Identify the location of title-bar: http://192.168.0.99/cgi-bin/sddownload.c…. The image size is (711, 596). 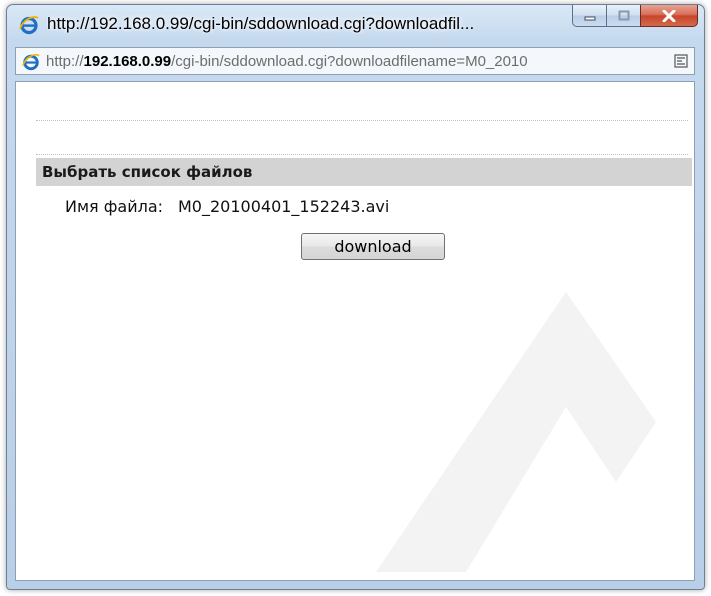
(355, 24).